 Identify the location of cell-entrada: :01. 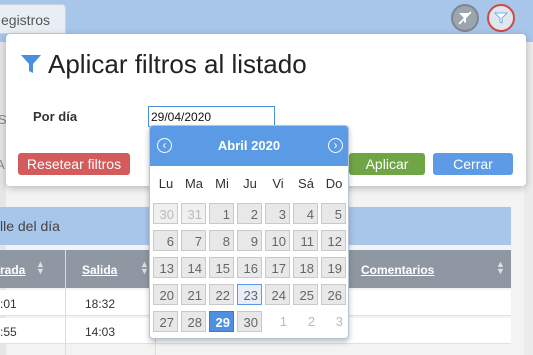
(8, 304).